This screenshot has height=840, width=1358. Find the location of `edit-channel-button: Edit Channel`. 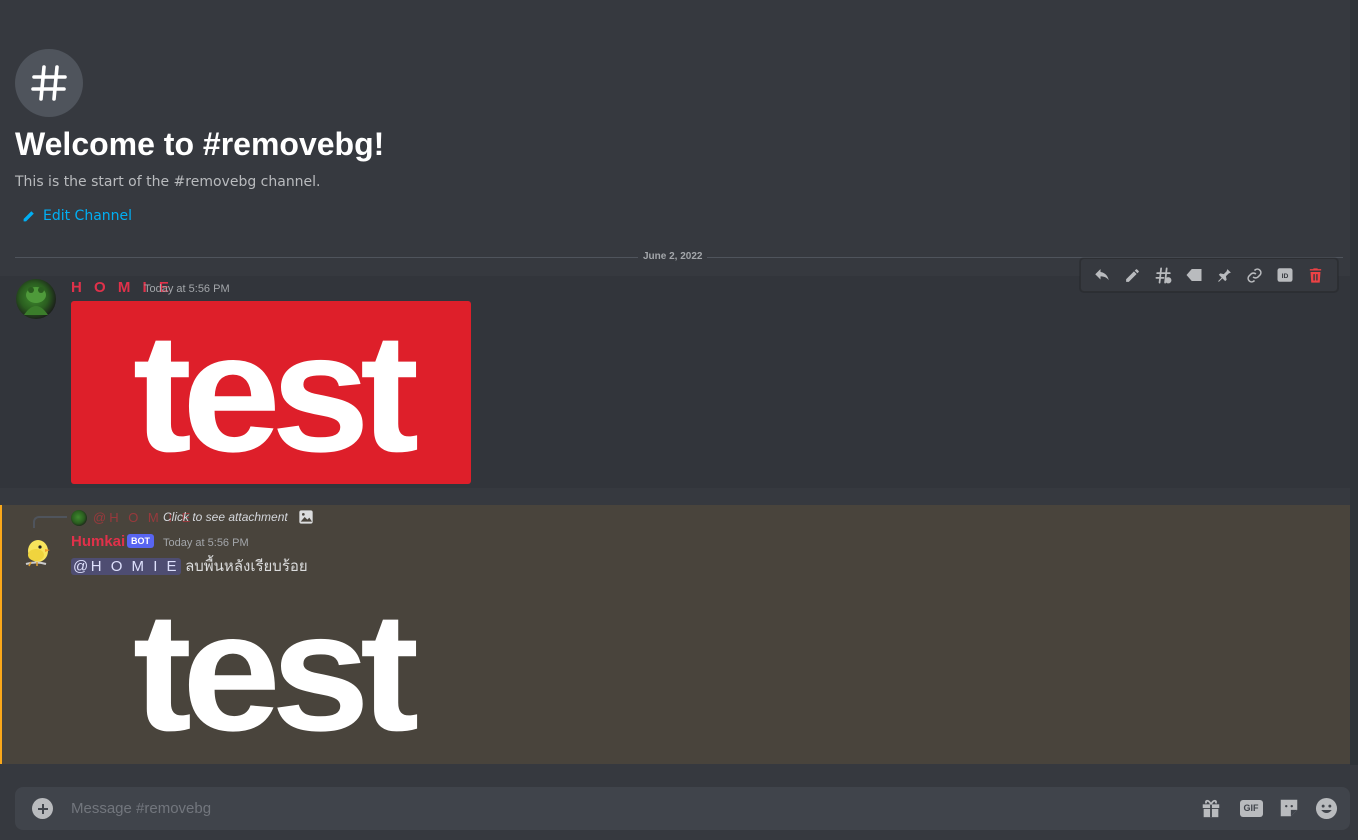

edit-channel-button: Edit Channel is located at coordinates (77, 216).